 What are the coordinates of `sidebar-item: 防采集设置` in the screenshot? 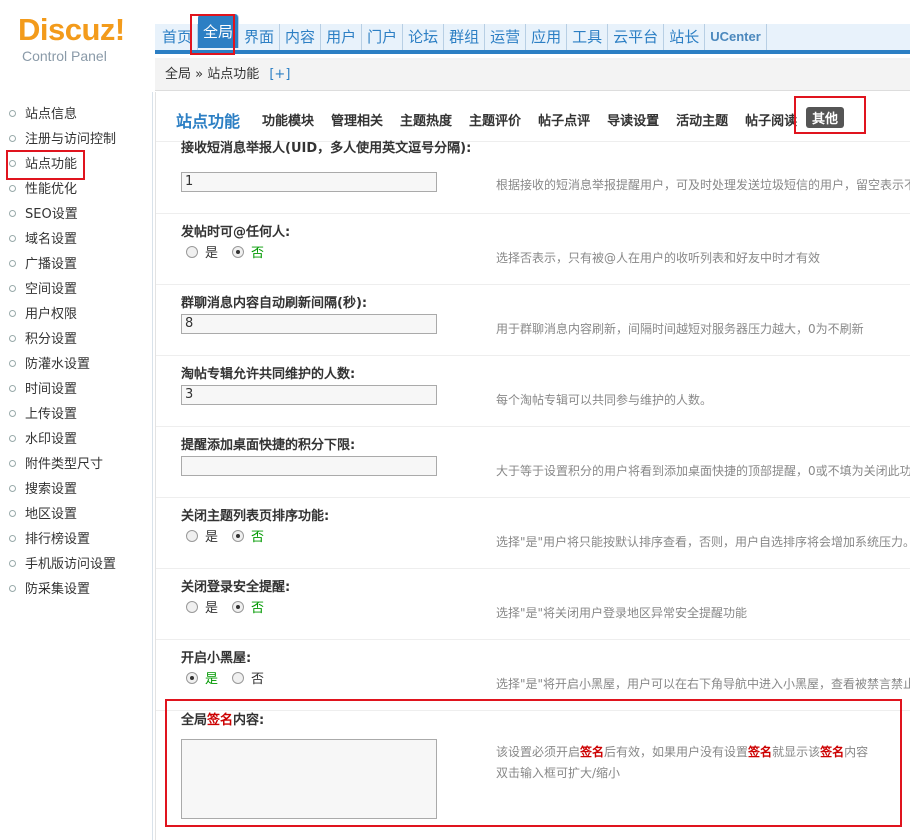 It's located at (76, 589).